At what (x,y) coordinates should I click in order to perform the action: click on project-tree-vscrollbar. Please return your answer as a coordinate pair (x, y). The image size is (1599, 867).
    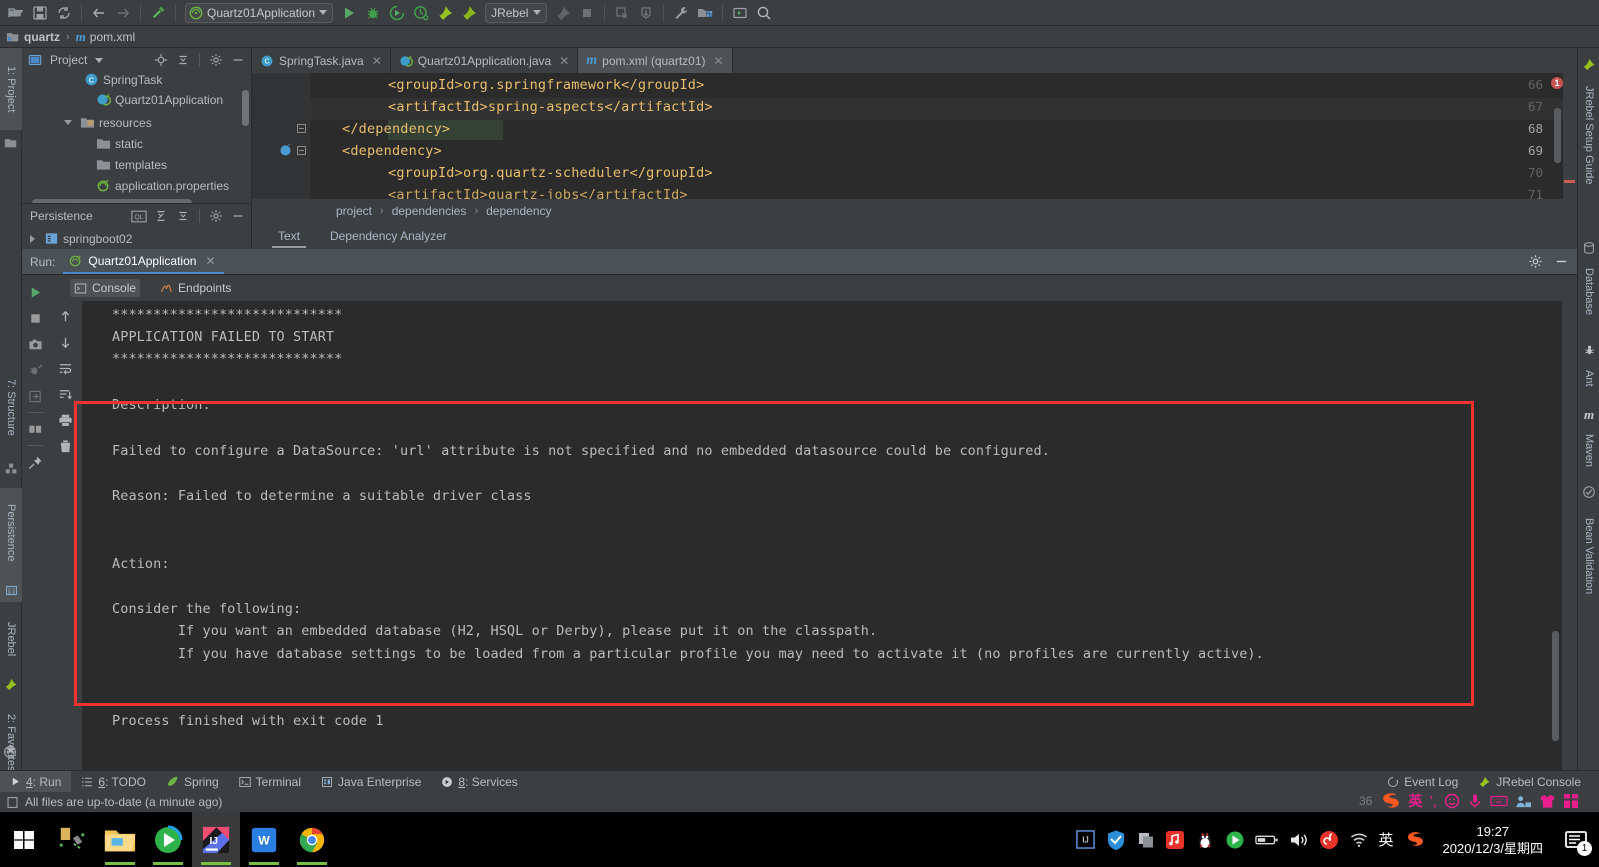
    Looking at the image, I should click on (245, 108).